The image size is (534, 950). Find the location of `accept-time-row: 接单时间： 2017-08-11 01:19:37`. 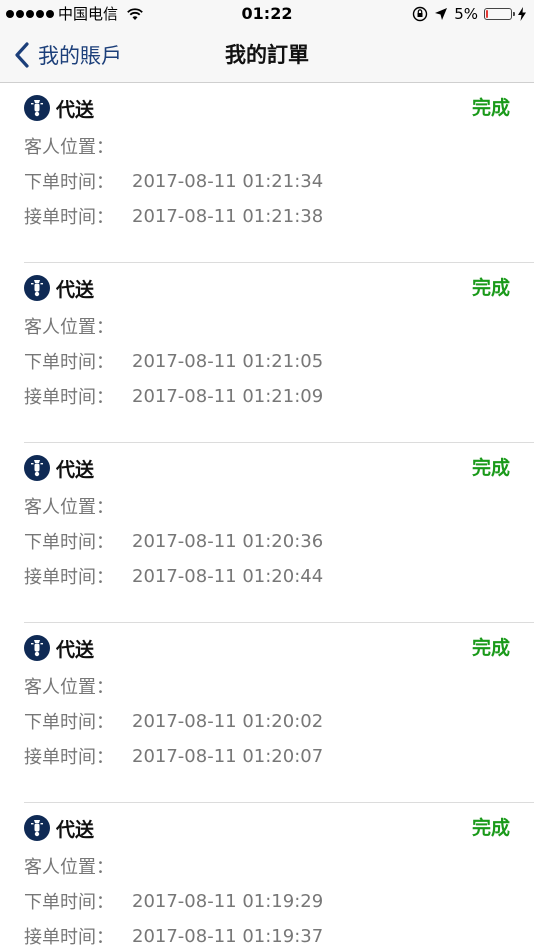

accept-time-row: 接单时间： 2017-08-11 01:19:37 is located at coordinates (173, 936).